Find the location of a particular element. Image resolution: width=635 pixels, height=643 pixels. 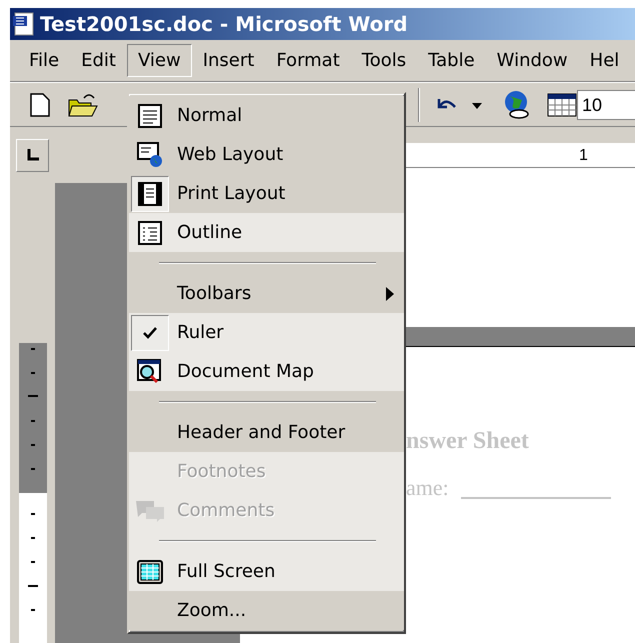

menu-bar-item: Table is located at coordinates (451, 61).